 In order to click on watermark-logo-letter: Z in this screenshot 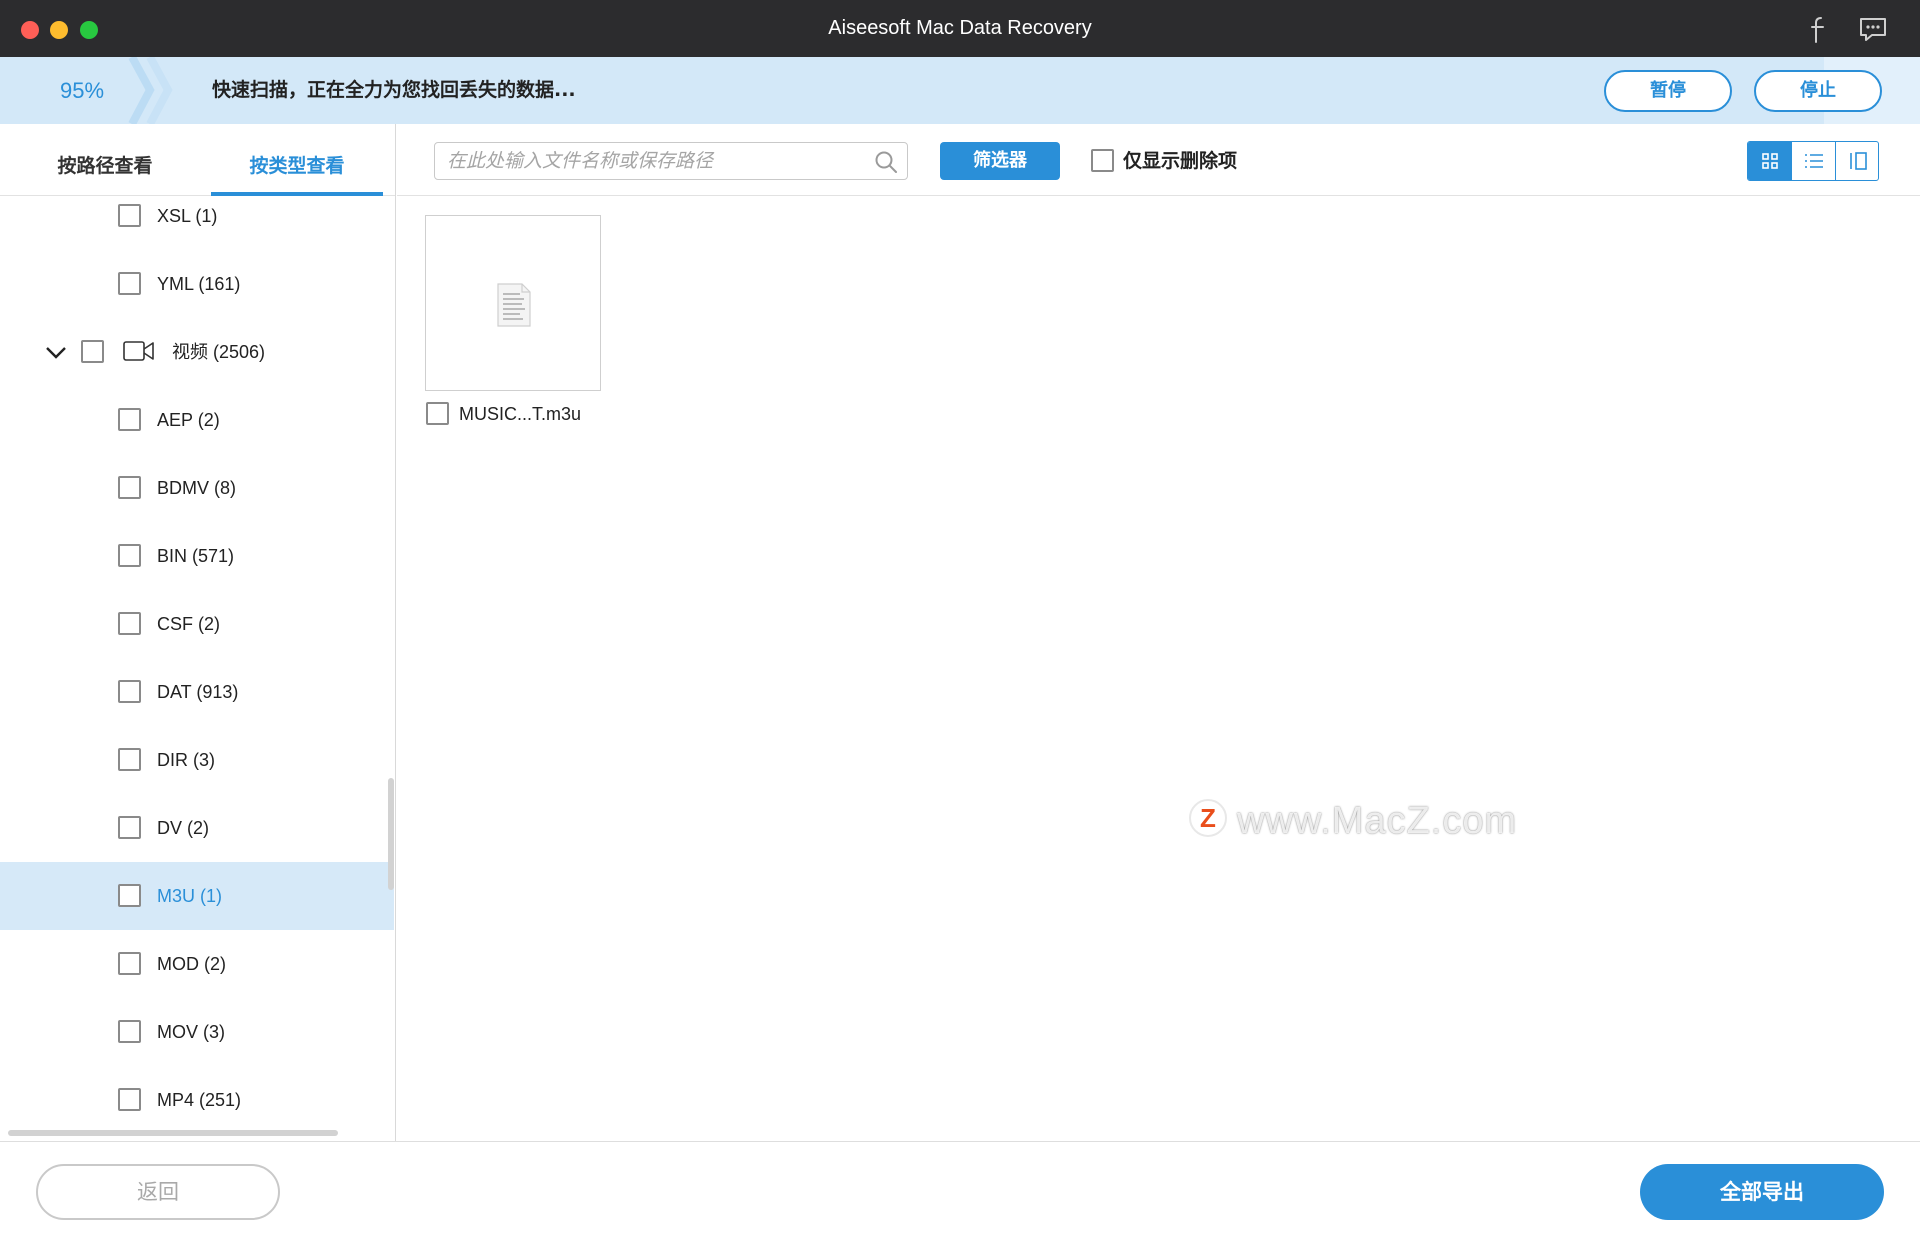, I will do `click(1208, 818)`.